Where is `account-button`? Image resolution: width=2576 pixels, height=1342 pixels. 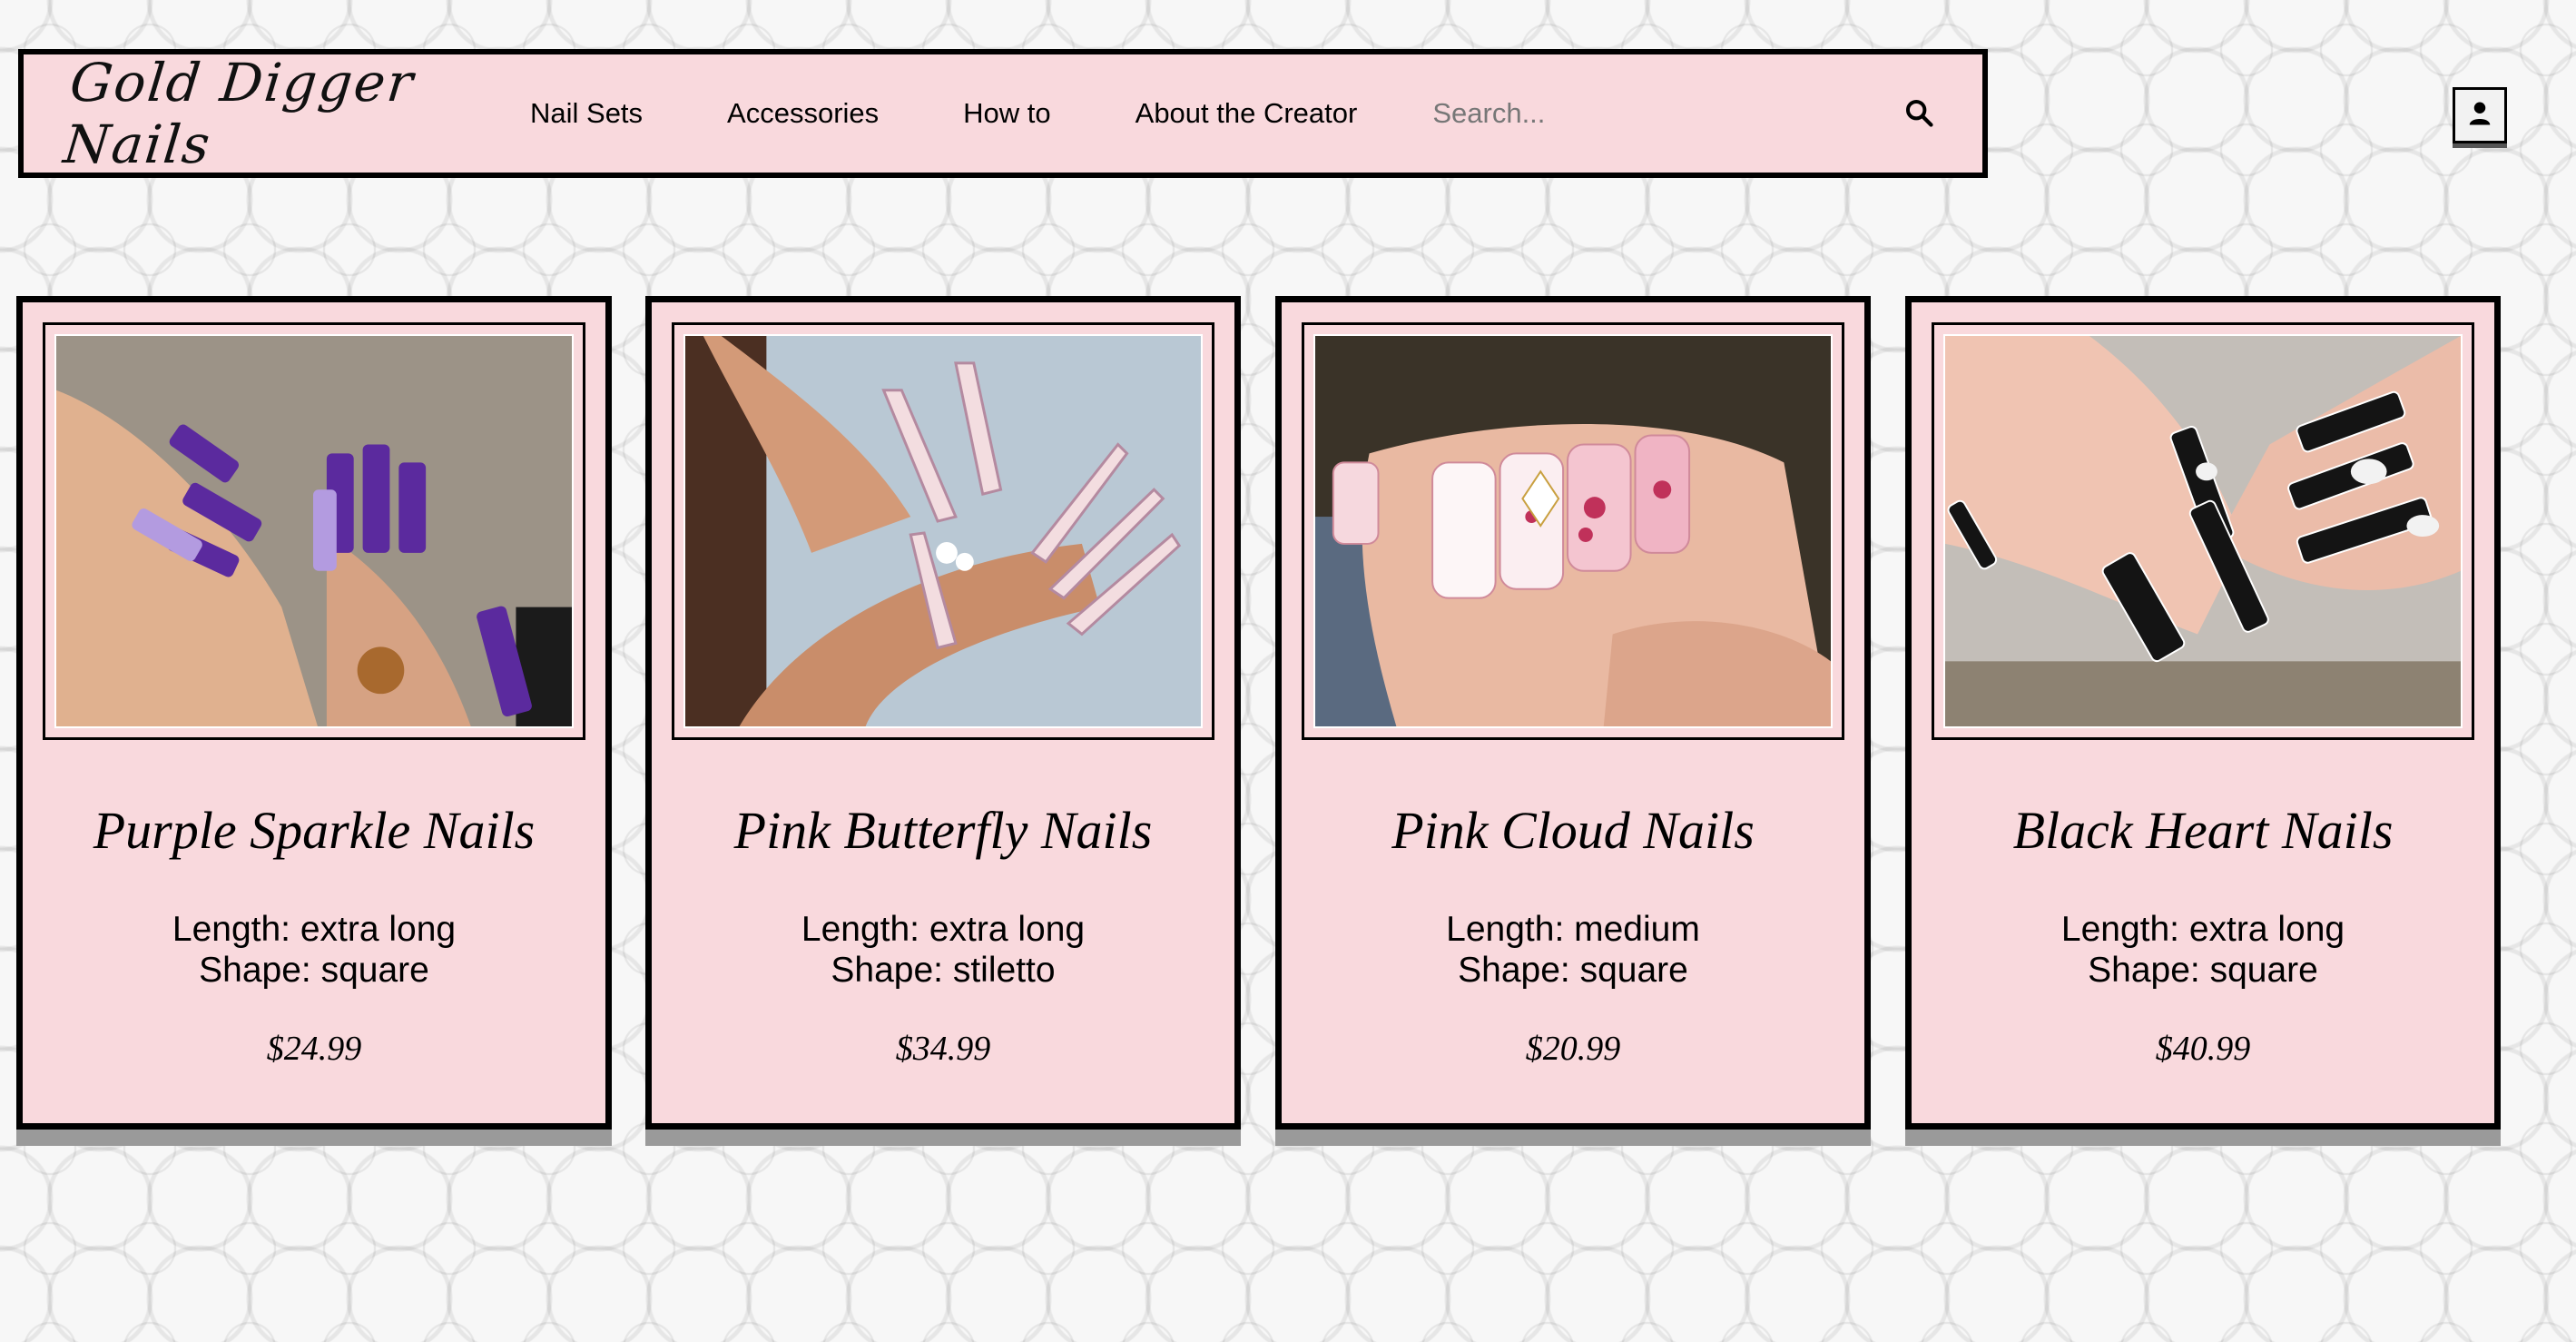 account-button is located at coordinates (2480, 115).